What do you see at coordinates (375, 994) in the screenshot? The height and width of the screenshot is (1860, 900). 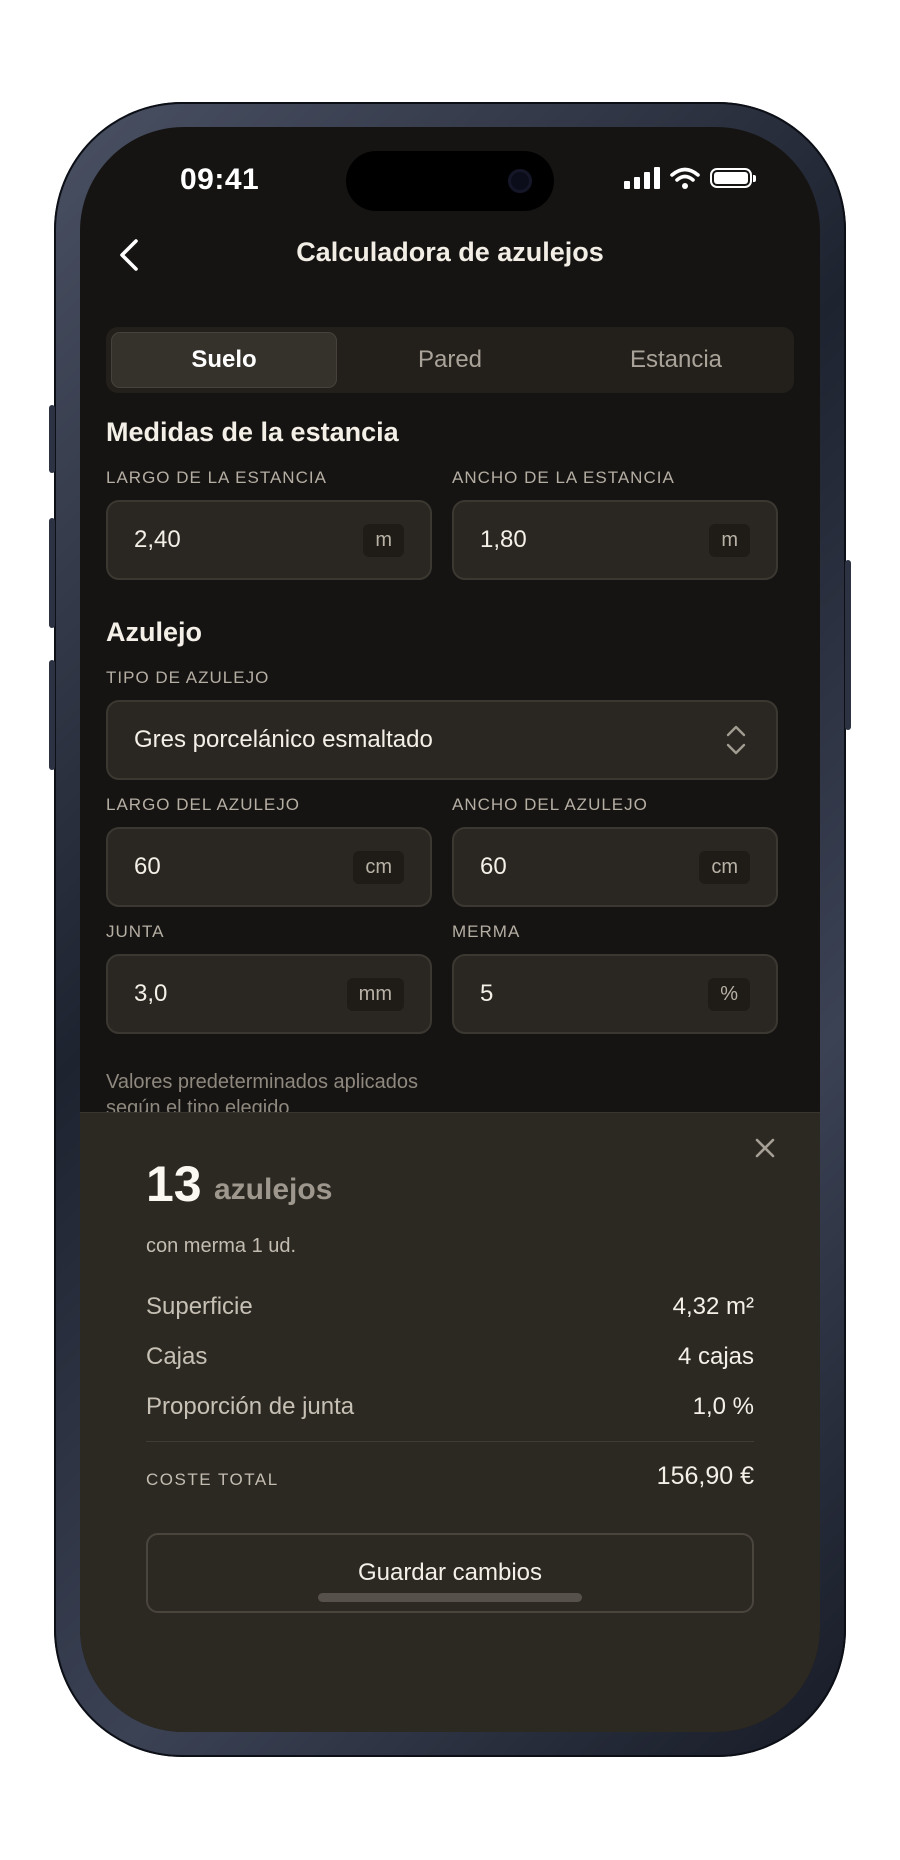 I see `joint-unit: mm` at bounding box center [375, 994].